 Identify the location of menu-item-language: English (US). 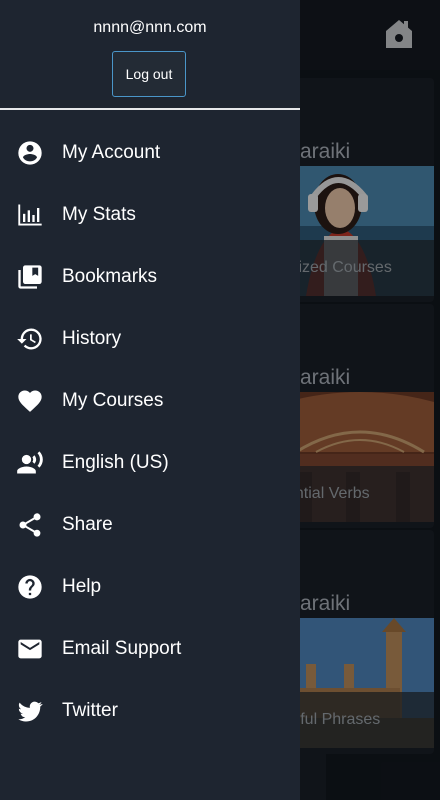
(150, 463).